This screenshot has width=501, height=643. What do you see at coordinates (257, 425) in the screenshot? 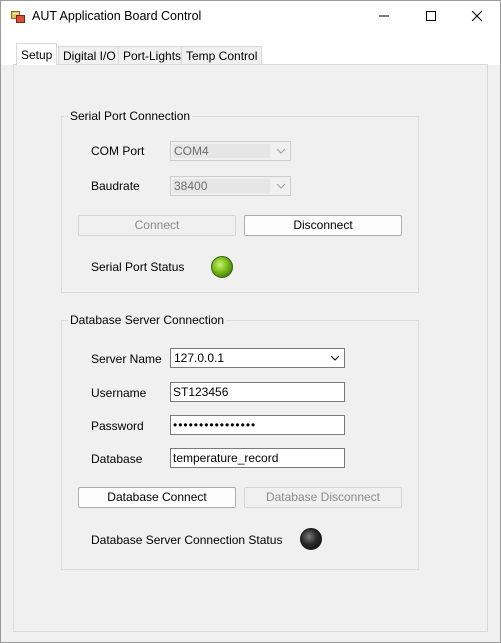
I see `password-field: ••••••••••••••••` at bounding box center [257, 425].